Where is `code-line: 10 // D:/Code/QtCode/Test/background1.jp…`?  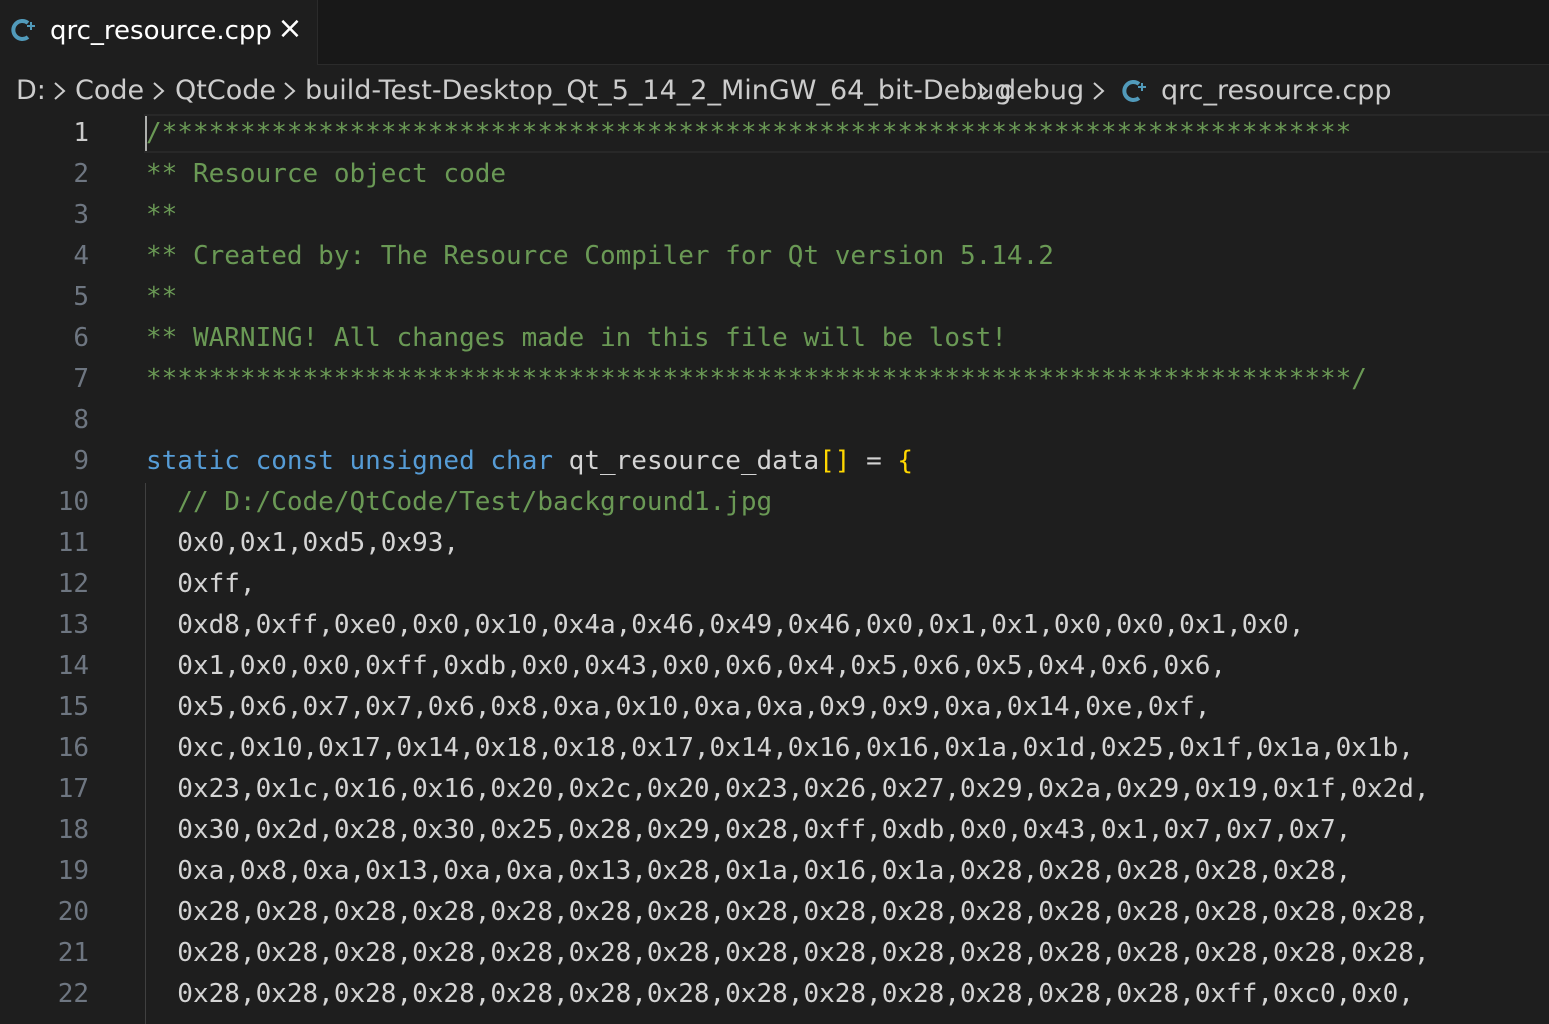
code-line: 10 // D:/Code/QtCode/Test/background1.jp… is located at coordinates (774, 502).